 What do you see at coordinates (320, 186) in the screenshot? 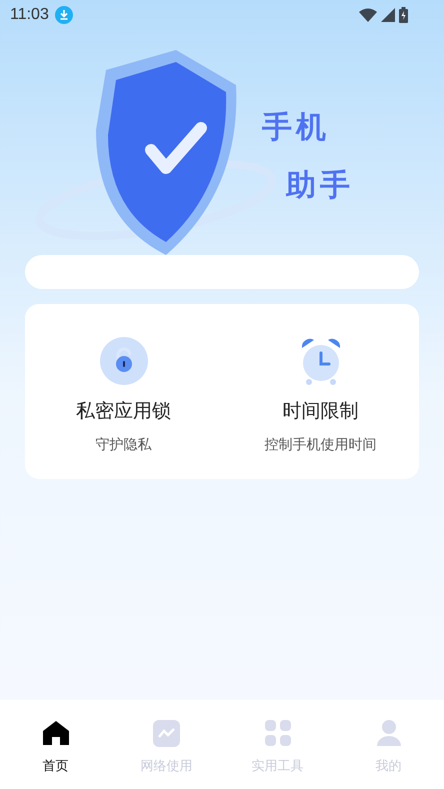
I see `banner-title: 助手` at bounding box center [320, 186].